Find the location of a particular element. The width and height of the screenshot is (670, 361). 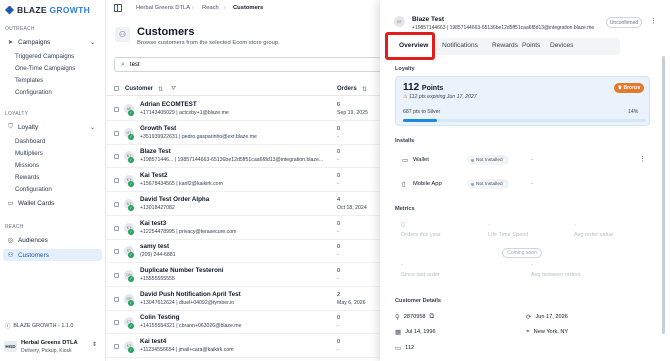

order-count: 2 is located at coordinates (339, 294).